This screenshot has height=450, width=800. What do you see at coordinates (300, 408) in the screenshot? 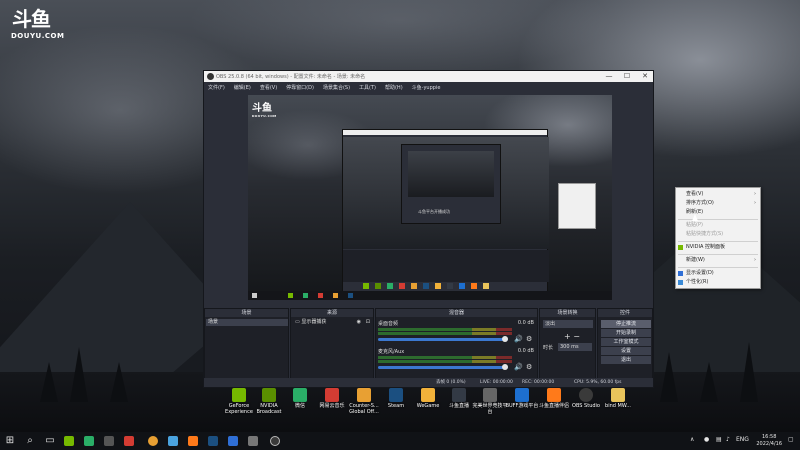
I see `desktop-icon-wechat: 微信` at bounding box center [300, 408].